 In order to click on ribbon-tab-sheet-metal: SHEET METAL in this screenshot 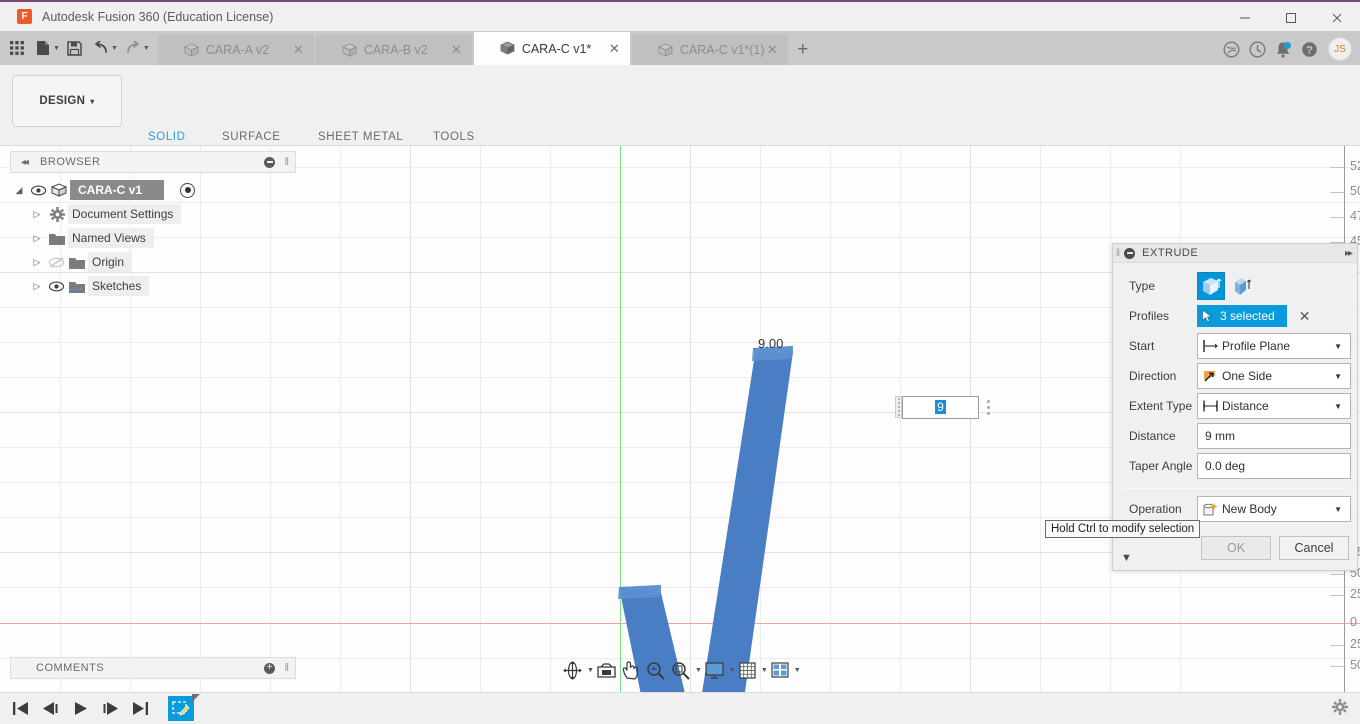, I will do `click(360, 137)`.